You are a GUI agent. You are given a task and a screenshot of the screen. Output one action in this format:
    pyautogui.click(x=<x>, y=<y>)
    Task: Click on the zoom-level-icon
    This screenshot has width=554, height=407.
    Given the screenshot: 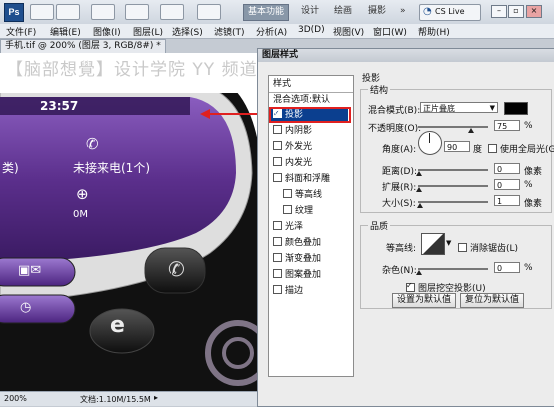 What is the action you would take?
    pyautogui.click(x=103, y=12)
    